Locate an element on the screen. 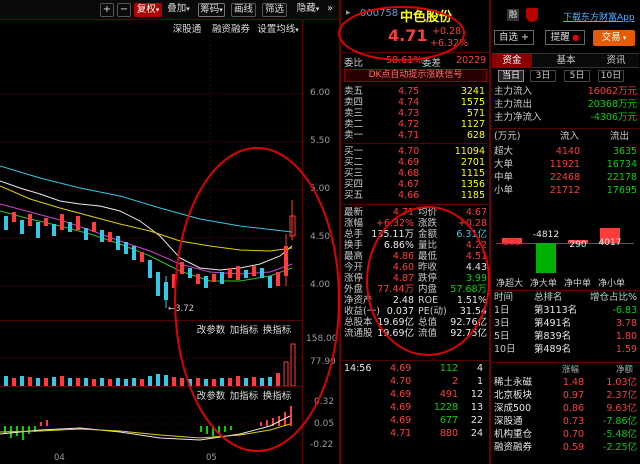 This screenshot has height=464, width=640. sector-amount: -5.48亿 is located at coordinates (619, 434).